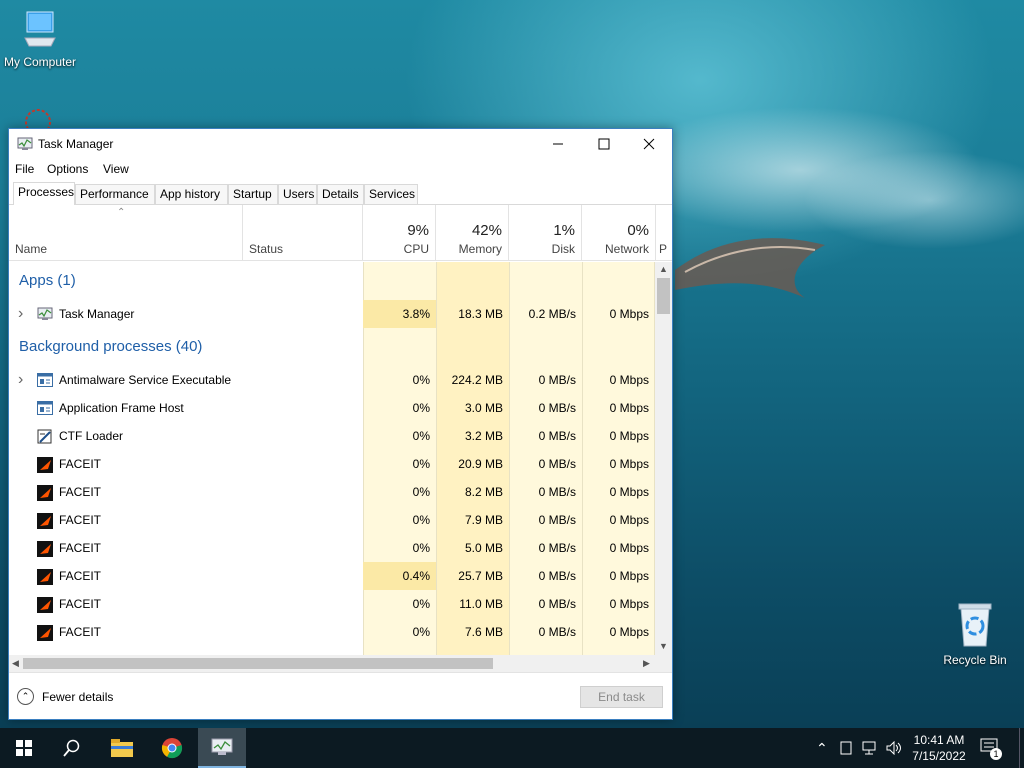 The image size is (1024, 768). What do you see at coordinates (486, 230) in the screenshot?
I see `memory-total: 42%` at bounding box center [486, 230].